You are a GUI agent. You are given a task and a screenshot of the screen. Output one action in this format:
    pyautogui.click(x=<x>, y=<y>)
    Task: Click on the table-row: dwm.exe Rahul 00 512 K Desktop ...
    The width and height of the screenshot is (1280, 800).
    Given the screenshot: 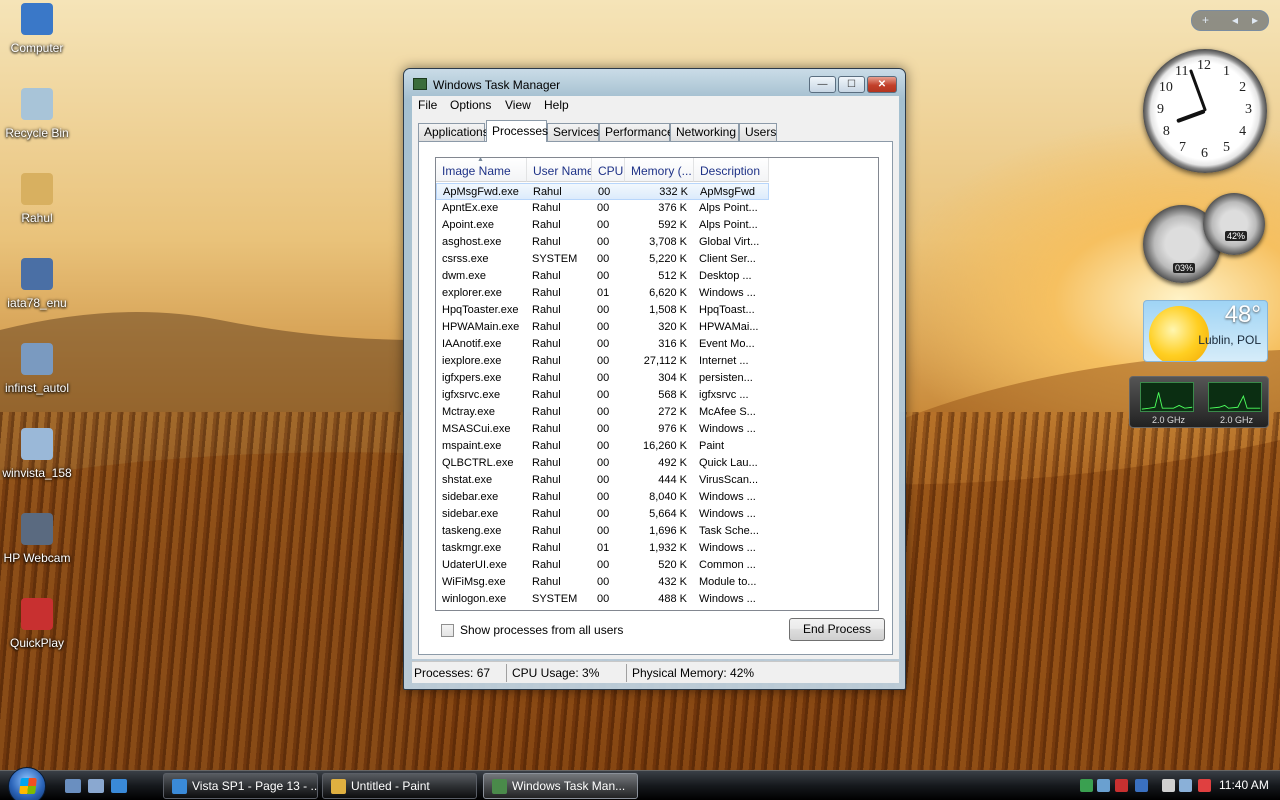 What is the action you would take?
    pyautogui.click(x=602, y=276)
    